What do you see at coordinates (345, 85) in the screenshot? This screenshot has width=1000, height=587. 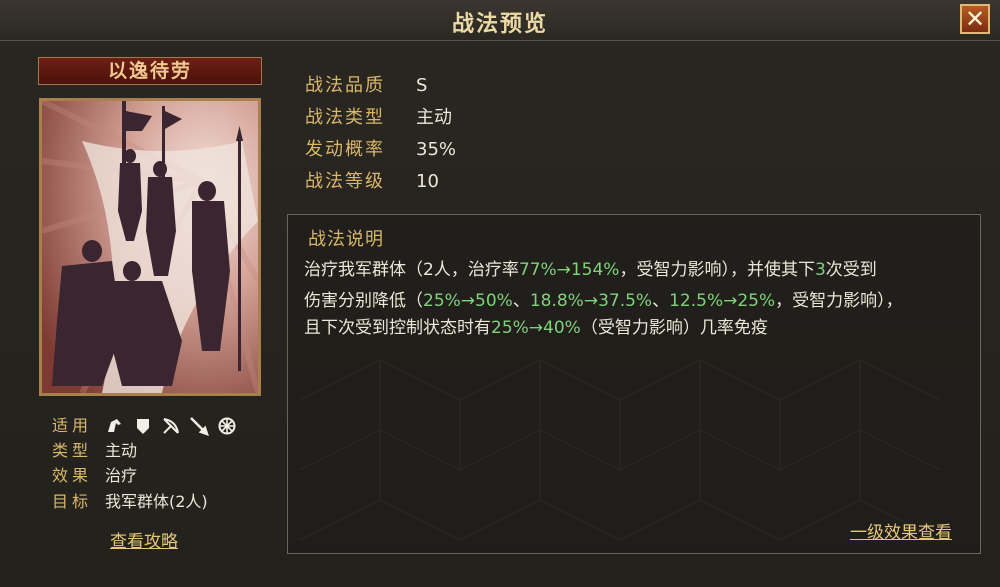 I see `quality-label: 战法品质` at bounding box center [345, 85].